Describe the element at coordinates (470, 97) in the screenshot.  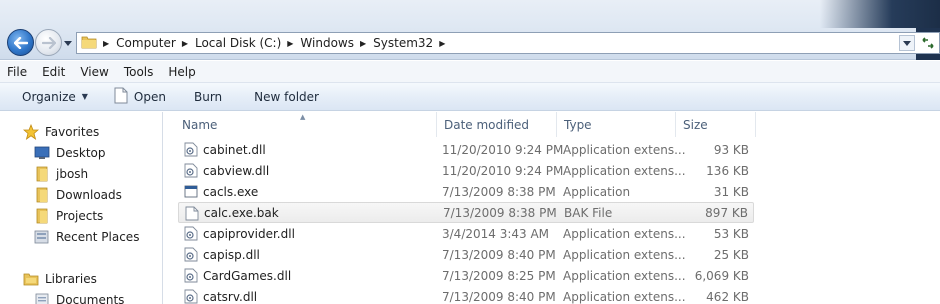
I see `command-bar: Organize ▼ Open Burn New folder` at that location.